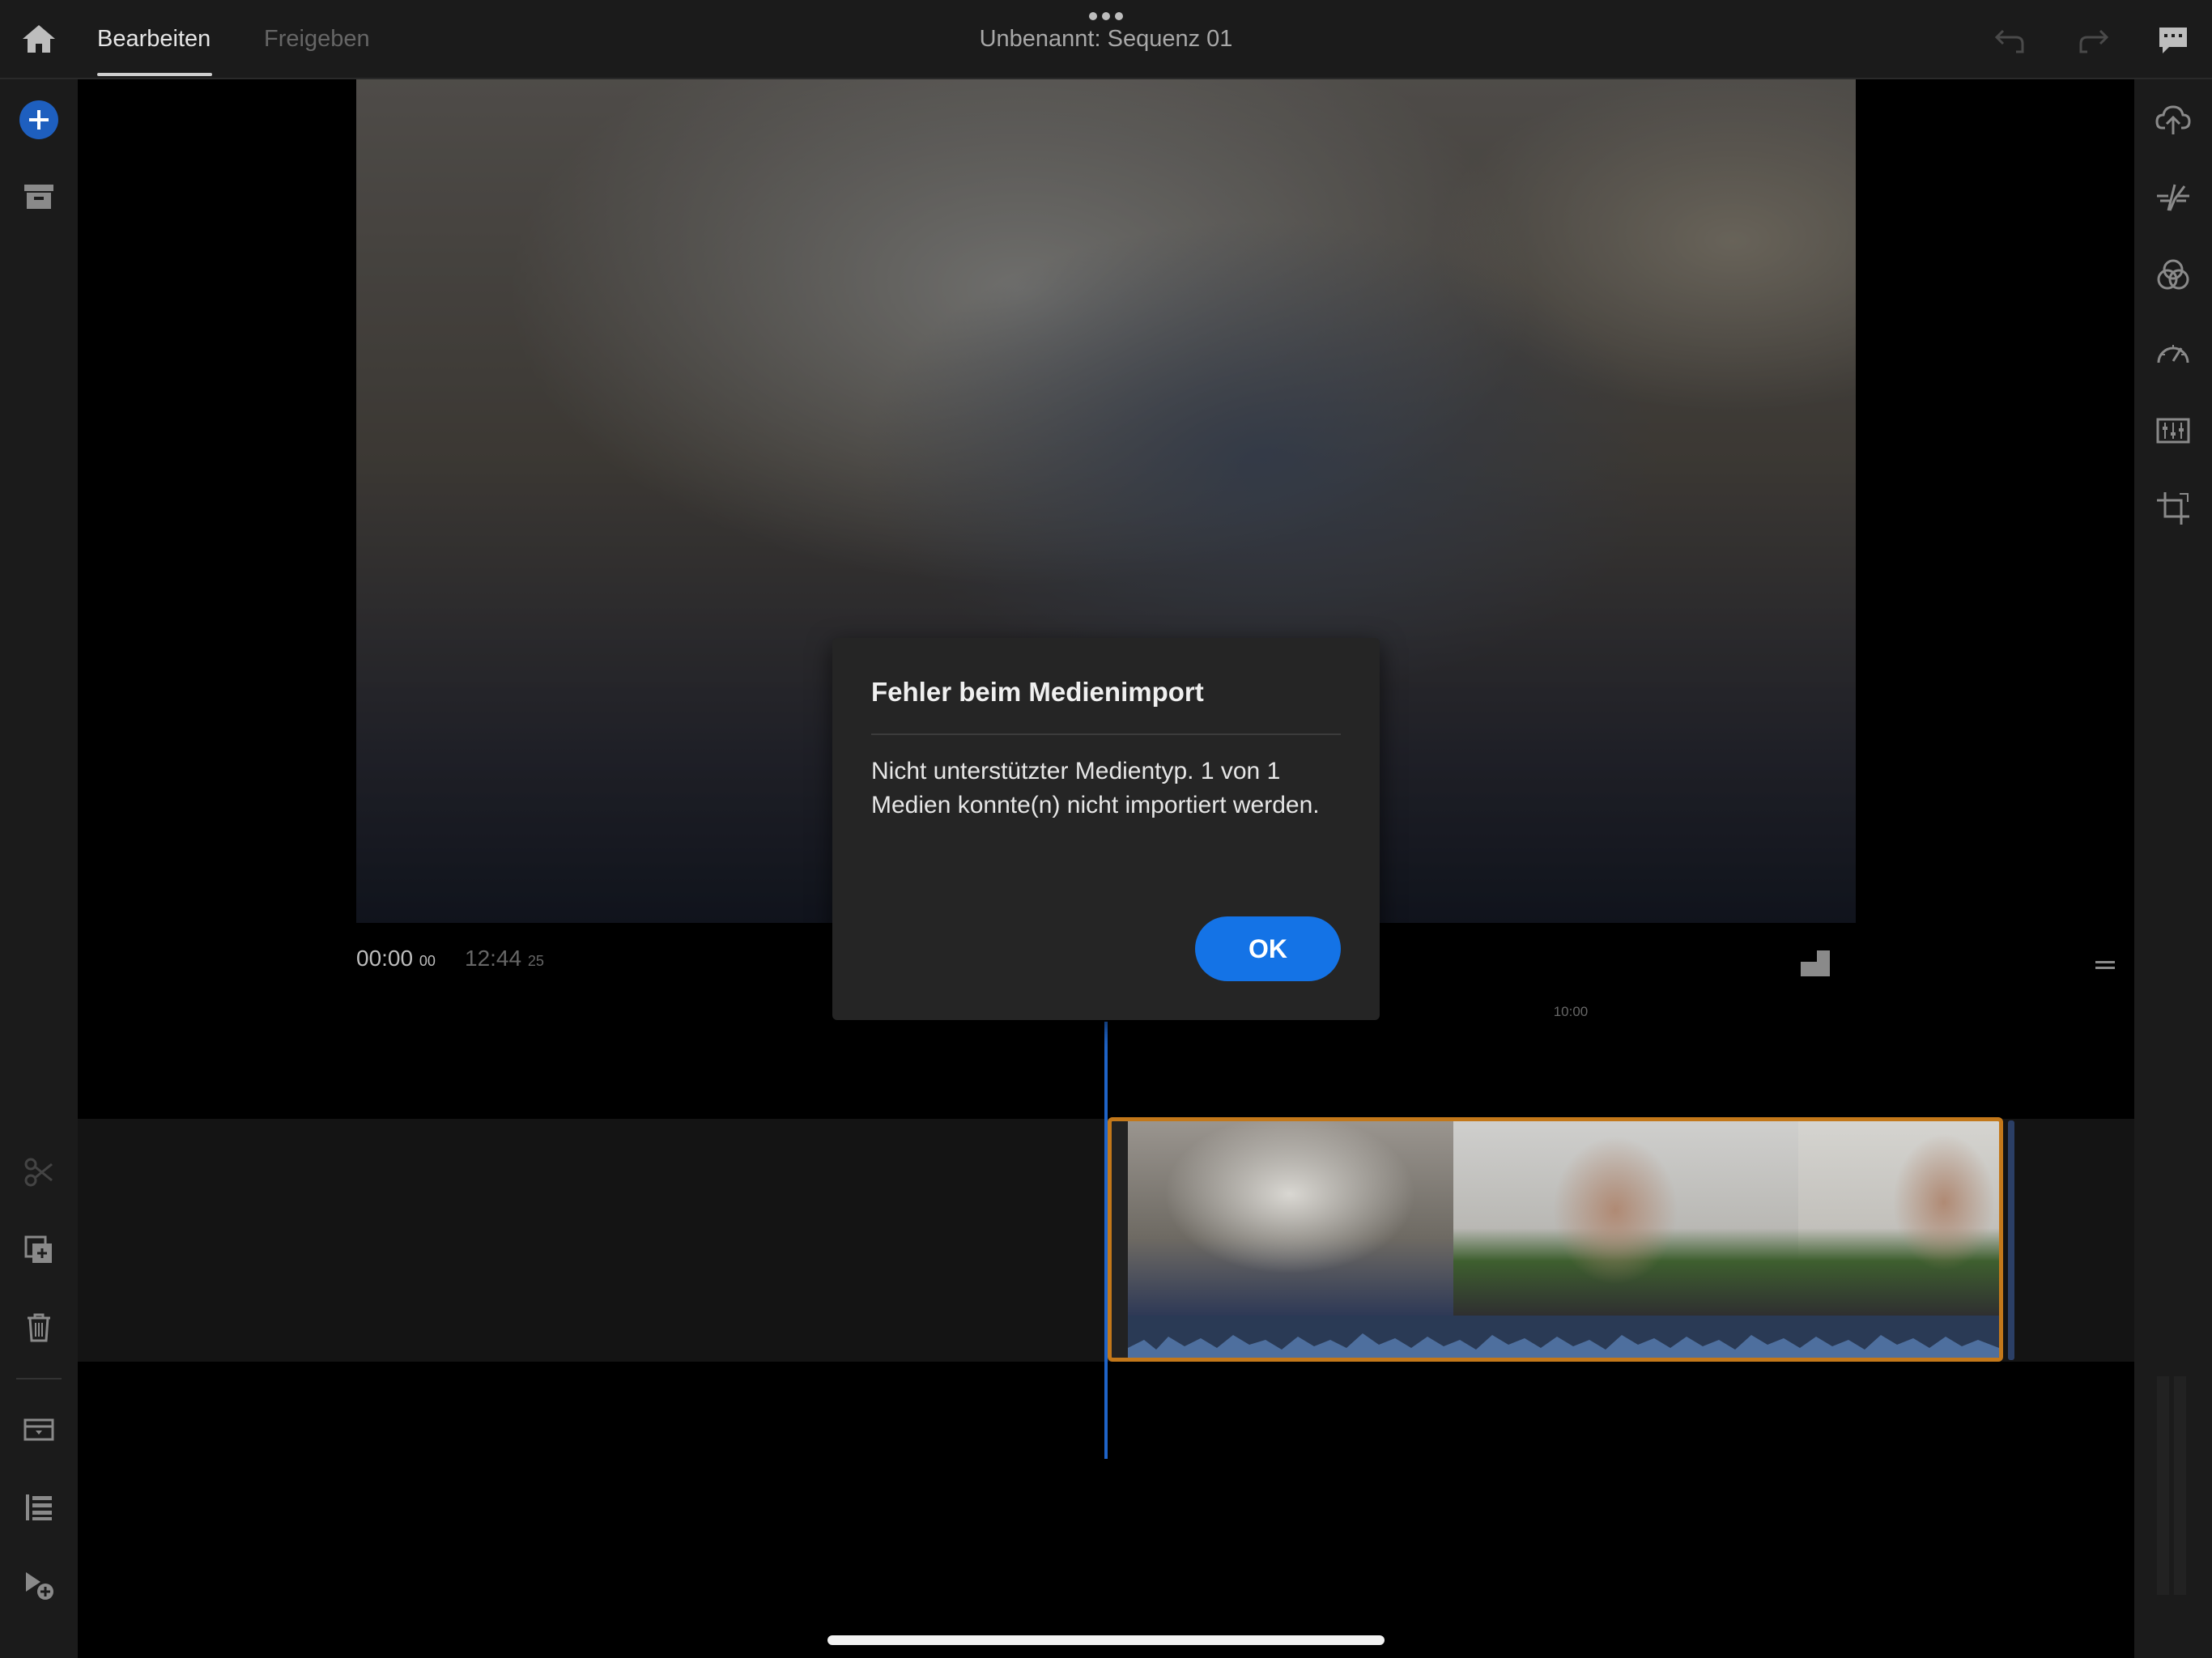  I want to click on dialog-divider, so click(1106, 734).